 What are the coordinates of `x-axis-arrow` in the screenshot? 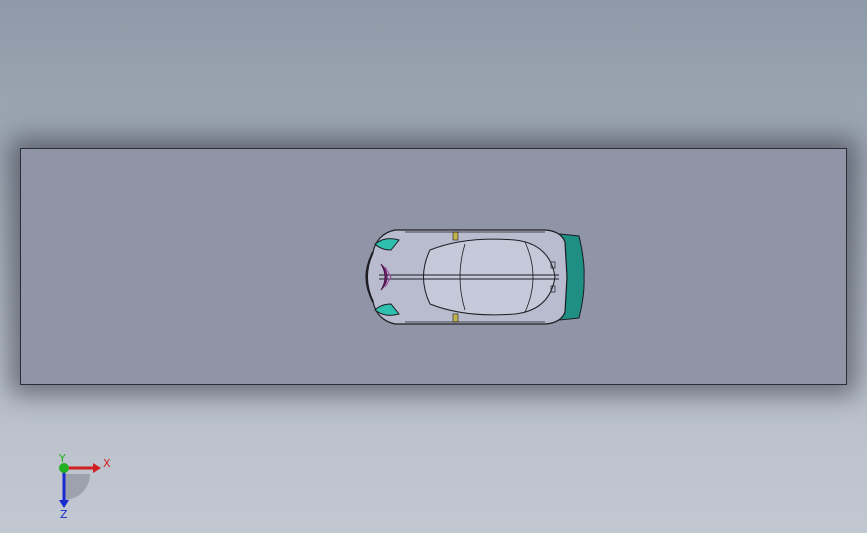 It's located at (97, 468).